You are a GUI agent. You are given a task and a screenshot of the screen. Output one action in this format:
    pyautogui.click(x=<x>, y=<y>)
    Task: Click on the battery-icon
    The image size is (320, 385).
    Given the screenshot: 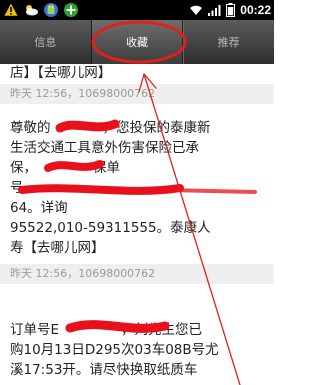 What is the action you would take?
    pyautogui.click(x=231, y=10)
    